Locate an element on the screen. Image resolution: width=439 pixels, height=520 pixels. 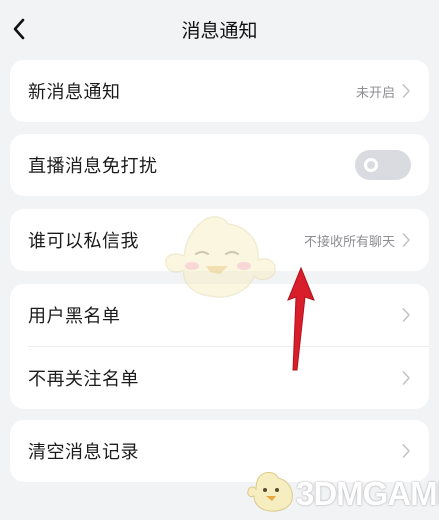
clear-history-label: 清空消息记录 is located at coordinates (83, 452).